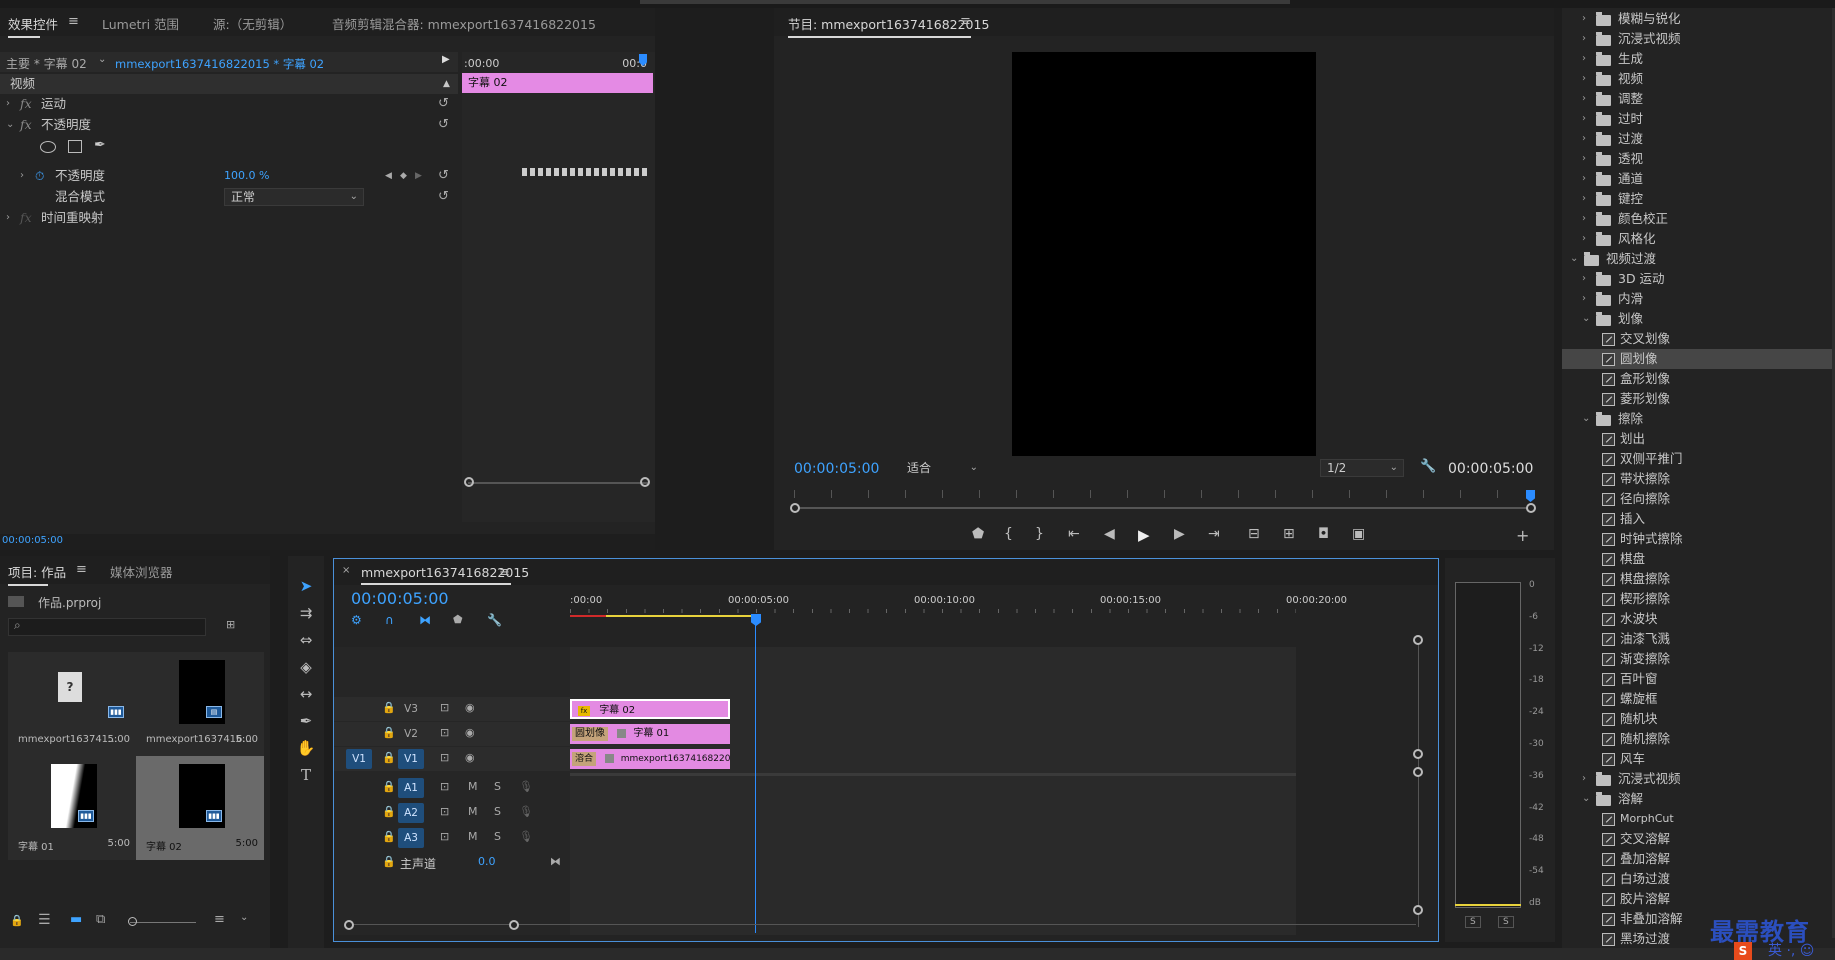 The height and width of the screenshot is (960, 1835). What do you see at coordinates (588, 616) in the screenshot?
I see `work-area-bar-red` at bounding box center [588, 616].